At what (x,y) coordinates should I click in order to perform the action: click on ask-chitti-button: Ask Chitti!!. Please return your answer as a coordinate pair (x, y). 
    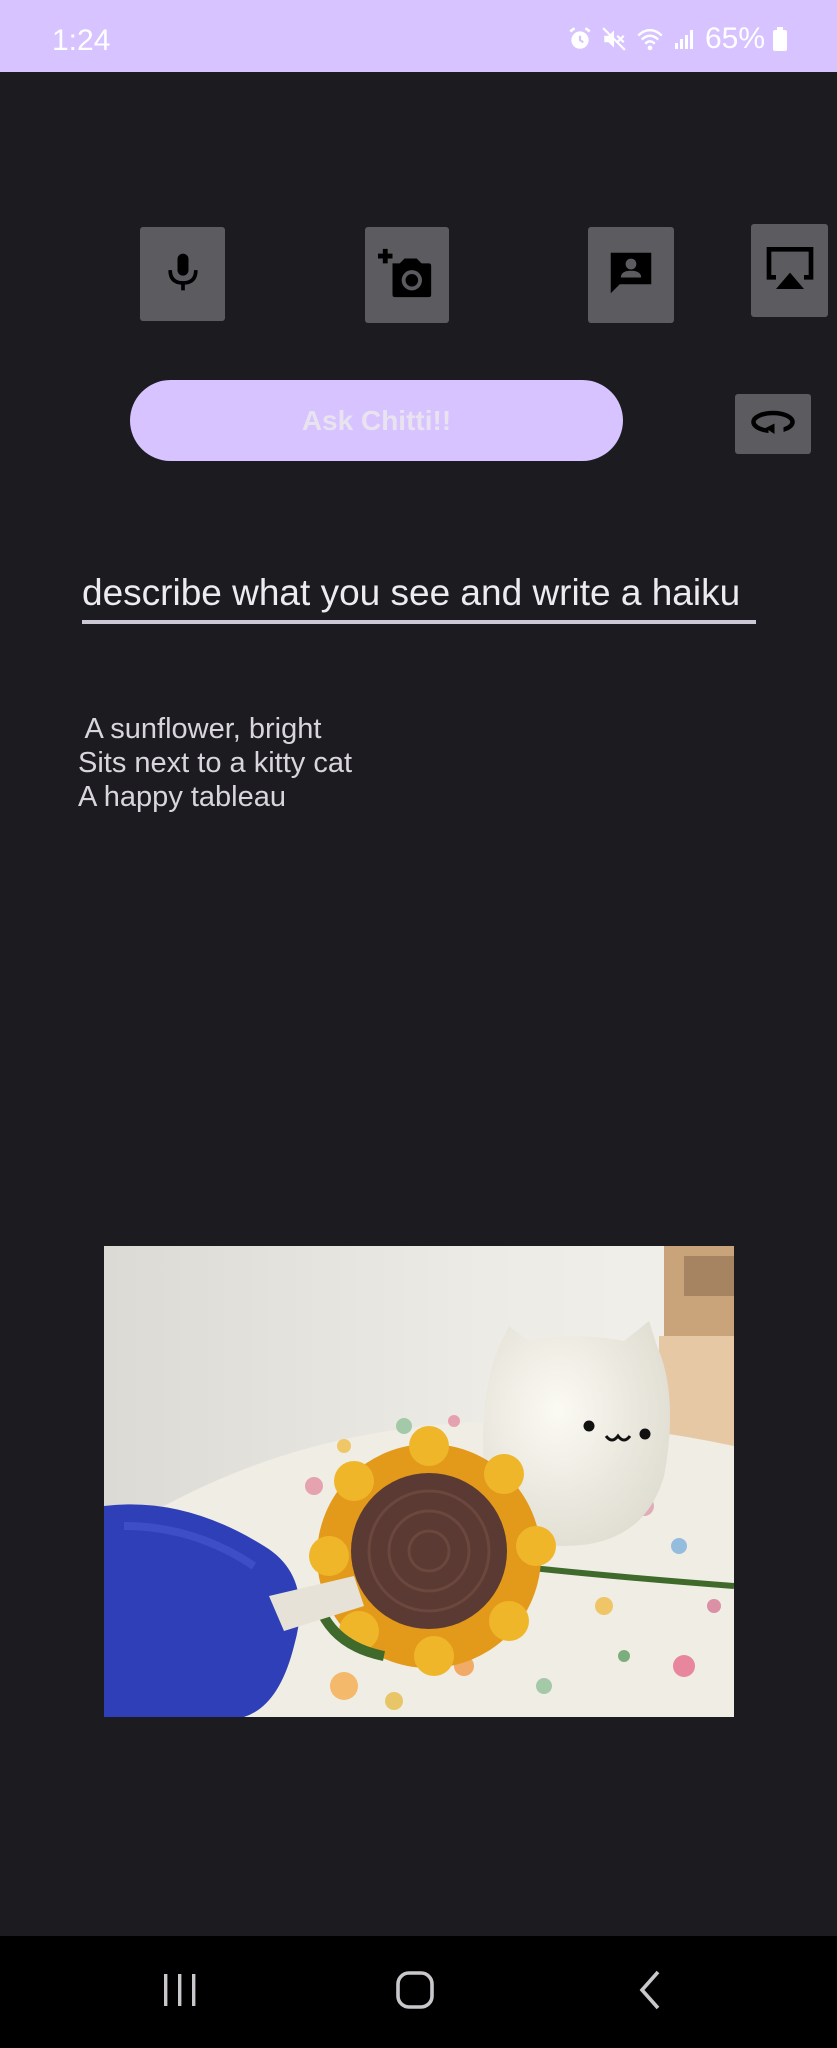
    Looking at the image, I should click on (376, 420).